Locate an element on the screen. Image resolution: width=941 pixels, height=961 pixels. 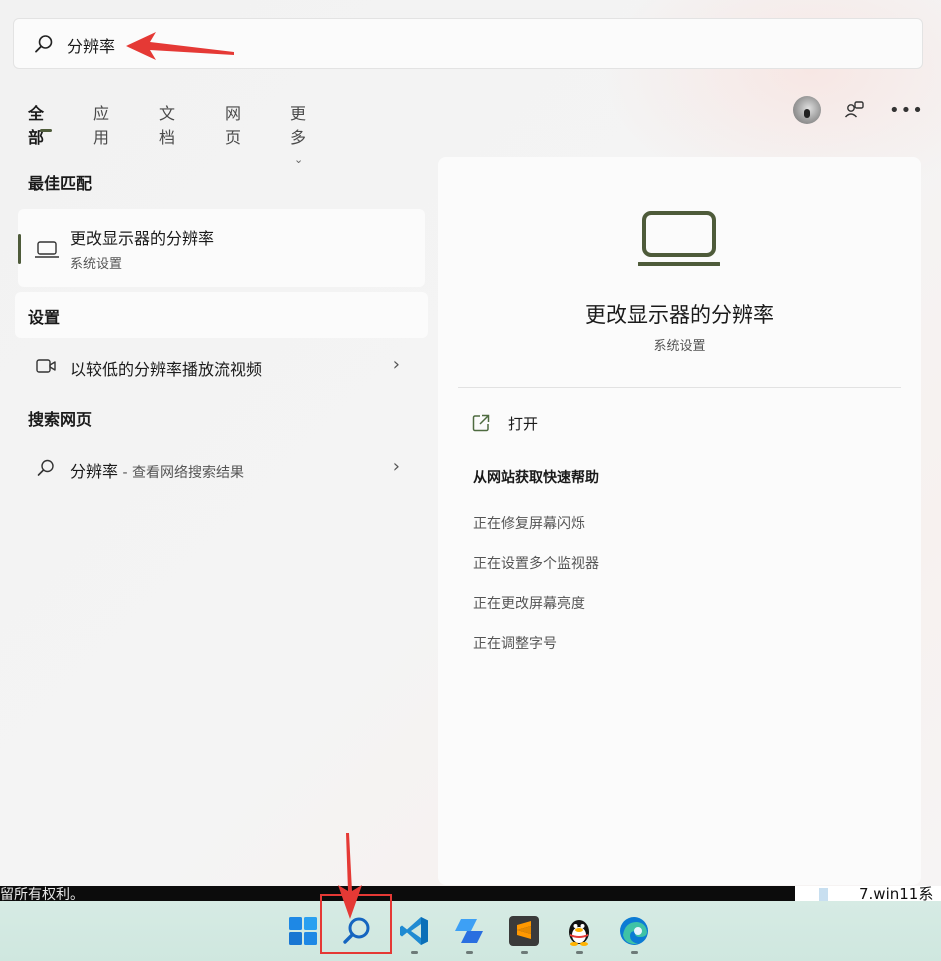
tab-more-label: 更多 is located at coordinates (298, 125).